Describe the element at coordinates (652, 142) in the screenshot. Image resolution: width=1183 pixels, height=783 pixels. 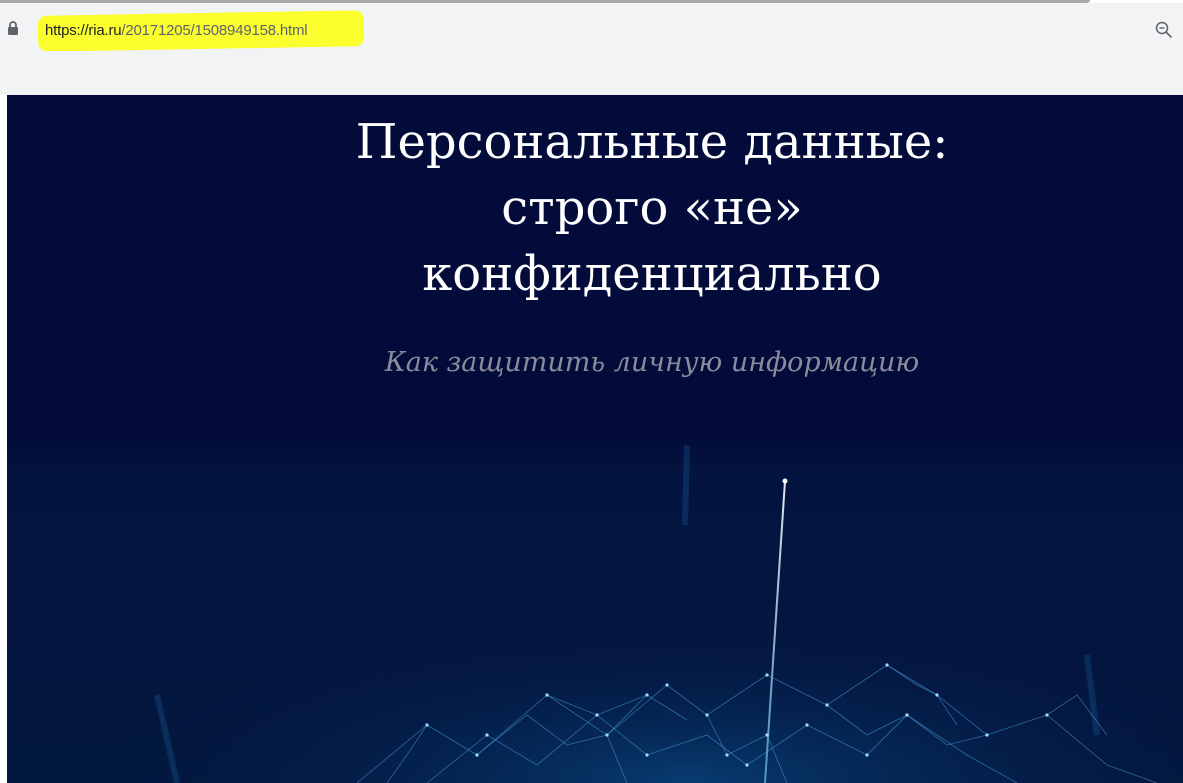
I see `article-title-line: Персональные данные:` at that location.